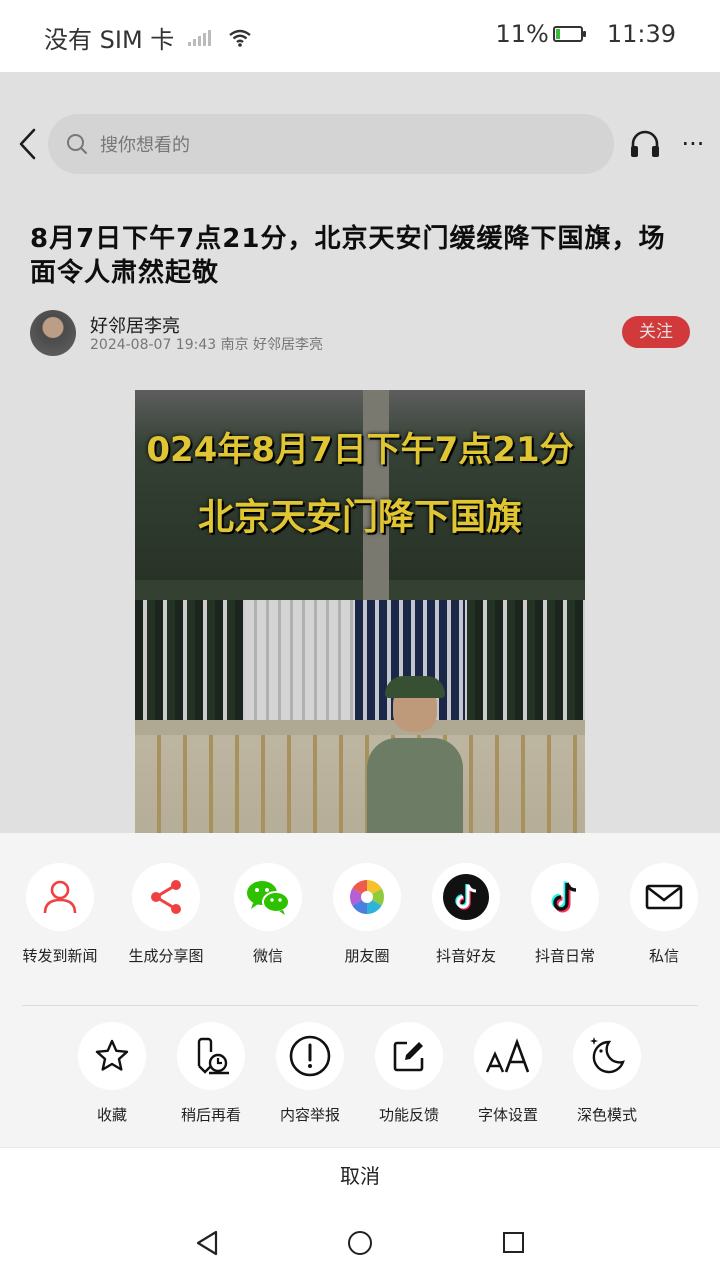 The height and width of the screenshot is (1280, 720). Describe the element at coordinates (508, 1073) in the screenshot. I see `font-settings-button: 字体设置` at that location.